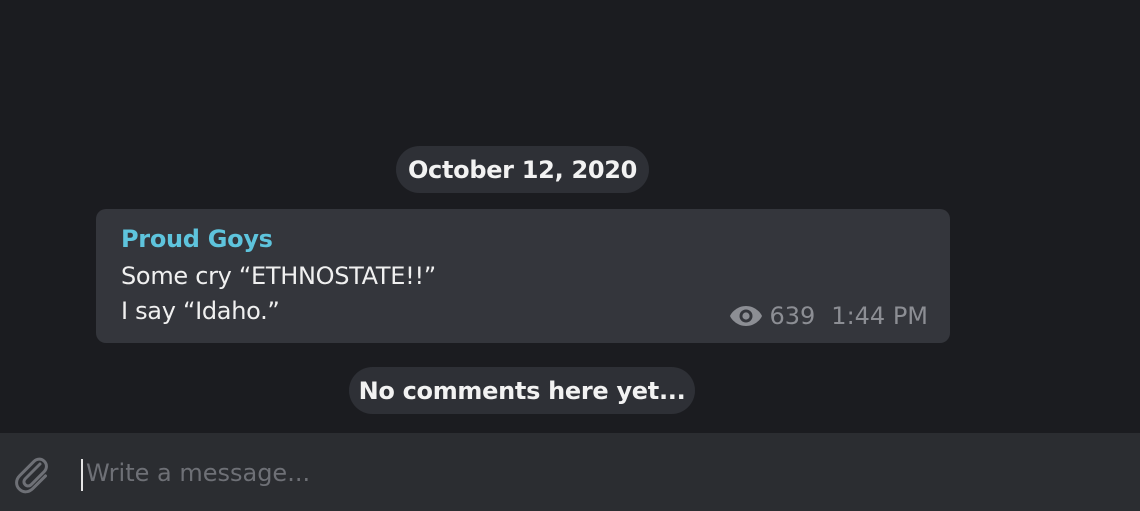 The image size is (1140, 511). Describe the element at coordinates (200, 311) in the screenshot. I see `message-line: I say “Idaho.”` at that location.